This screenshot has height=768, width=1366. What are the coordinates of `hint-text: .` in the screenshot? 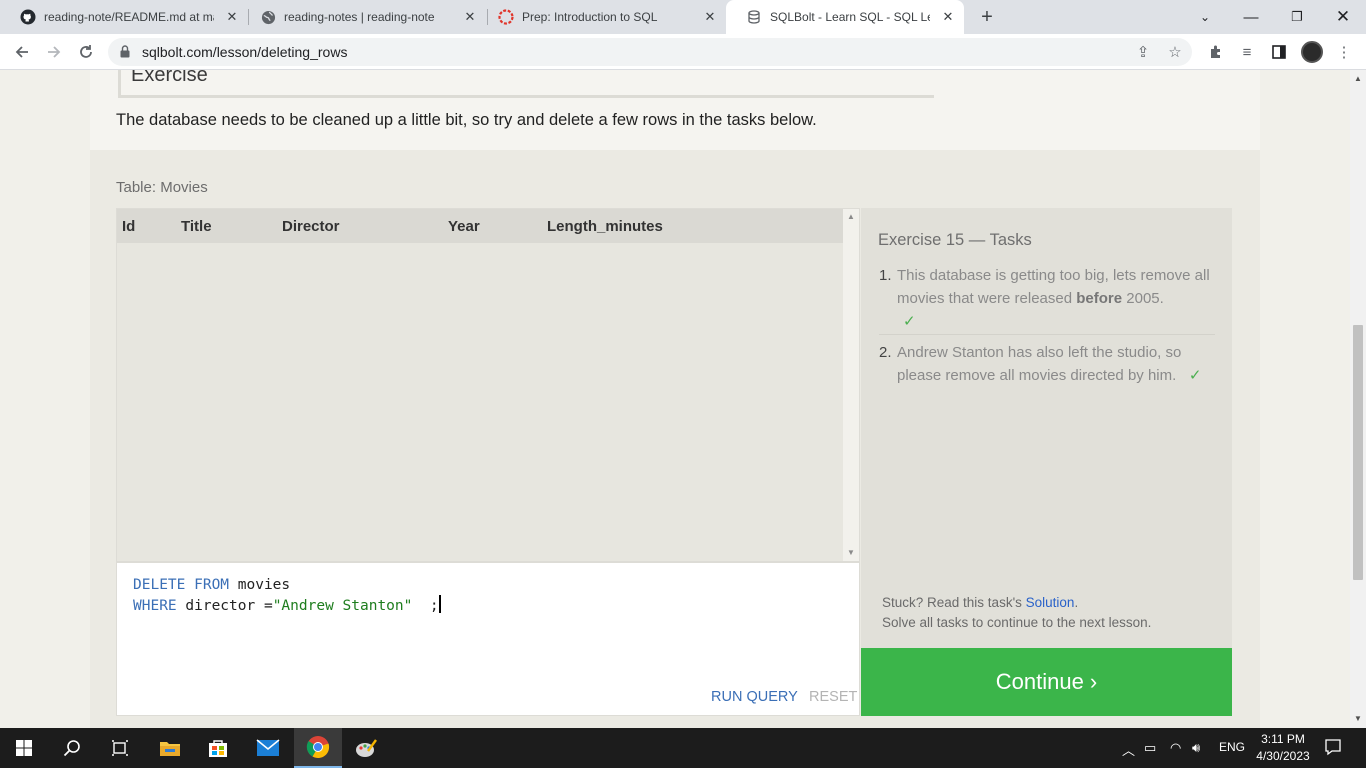 It's located at (1076, 602).